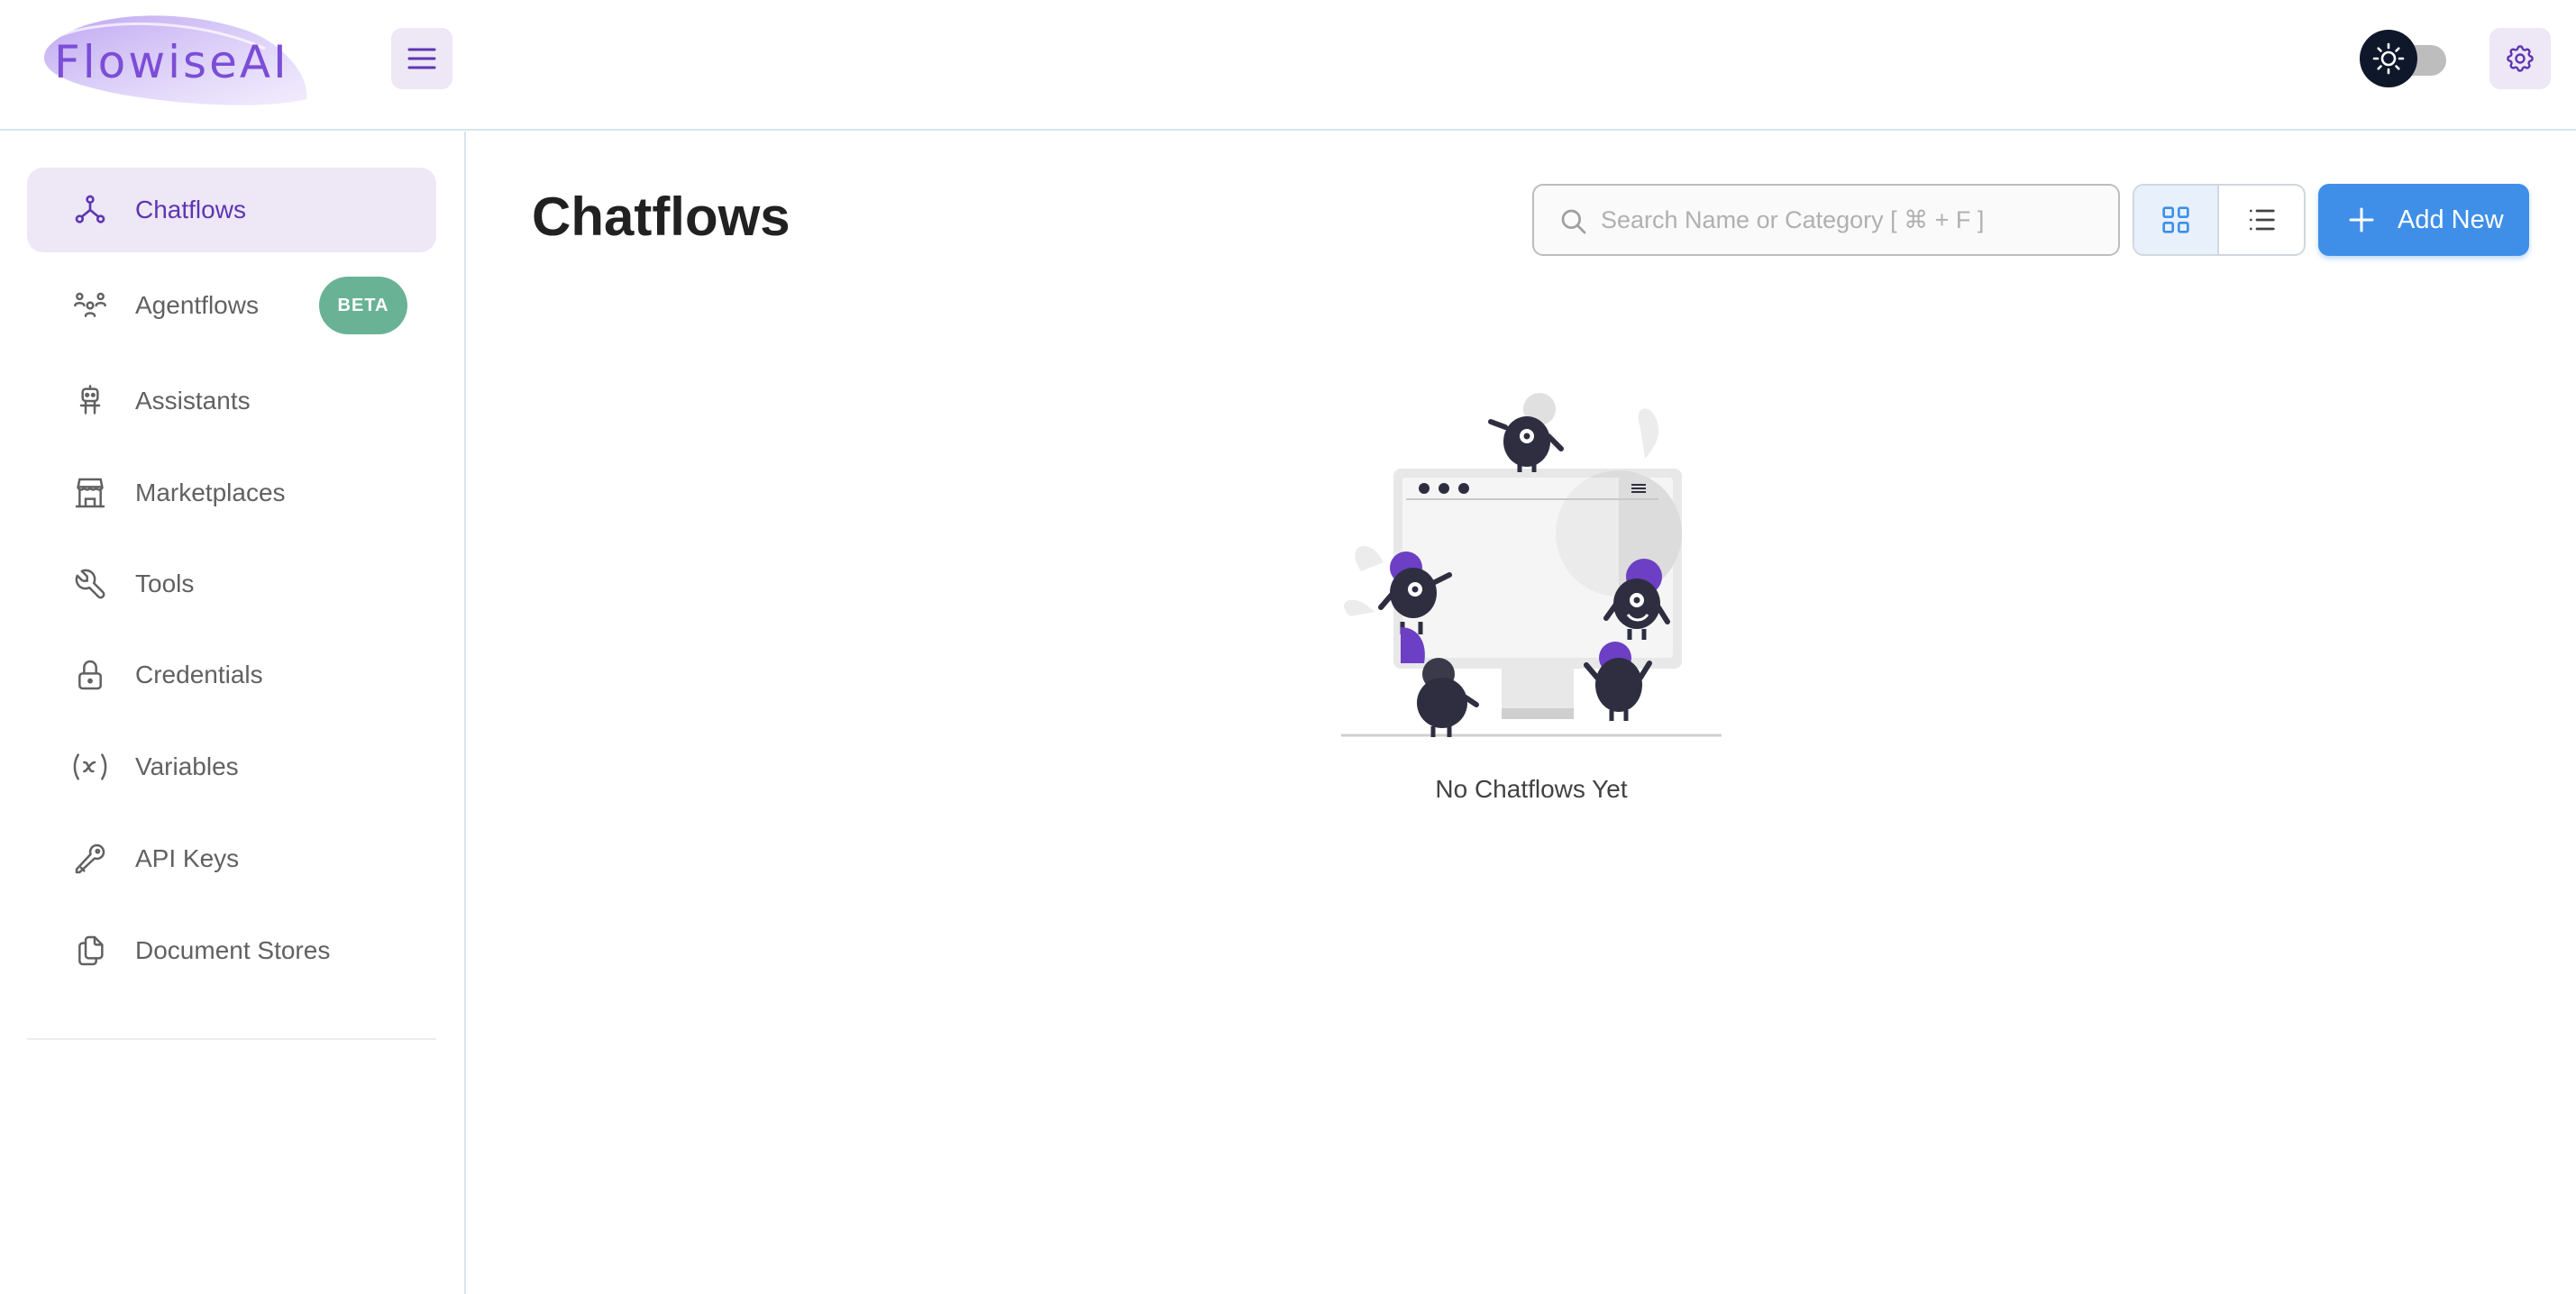 The width and height of the screenshot is (2576, 1294). What do you see at coordinates (90, 306) in the screenshot?
I see `users-group-icon` at bounding box center [90, 306].